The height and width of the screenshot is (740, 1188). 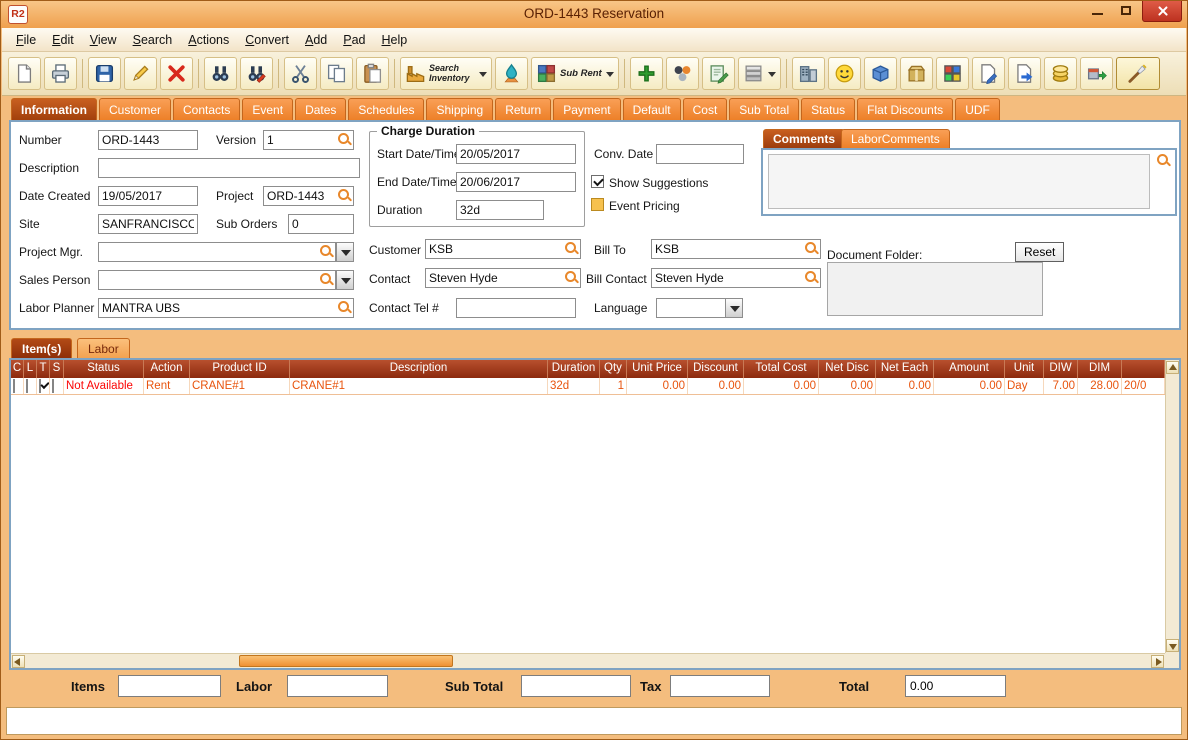 I want to click on bill-to-field, so click(x=736, y=249).